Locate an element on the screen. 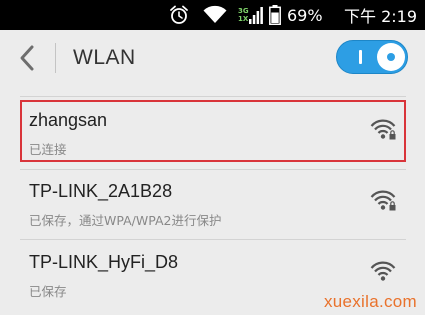 The image size is (425, 315). status-bar: 3G 1X 69% 下午 2:19 is located at coordinates (212, 15).